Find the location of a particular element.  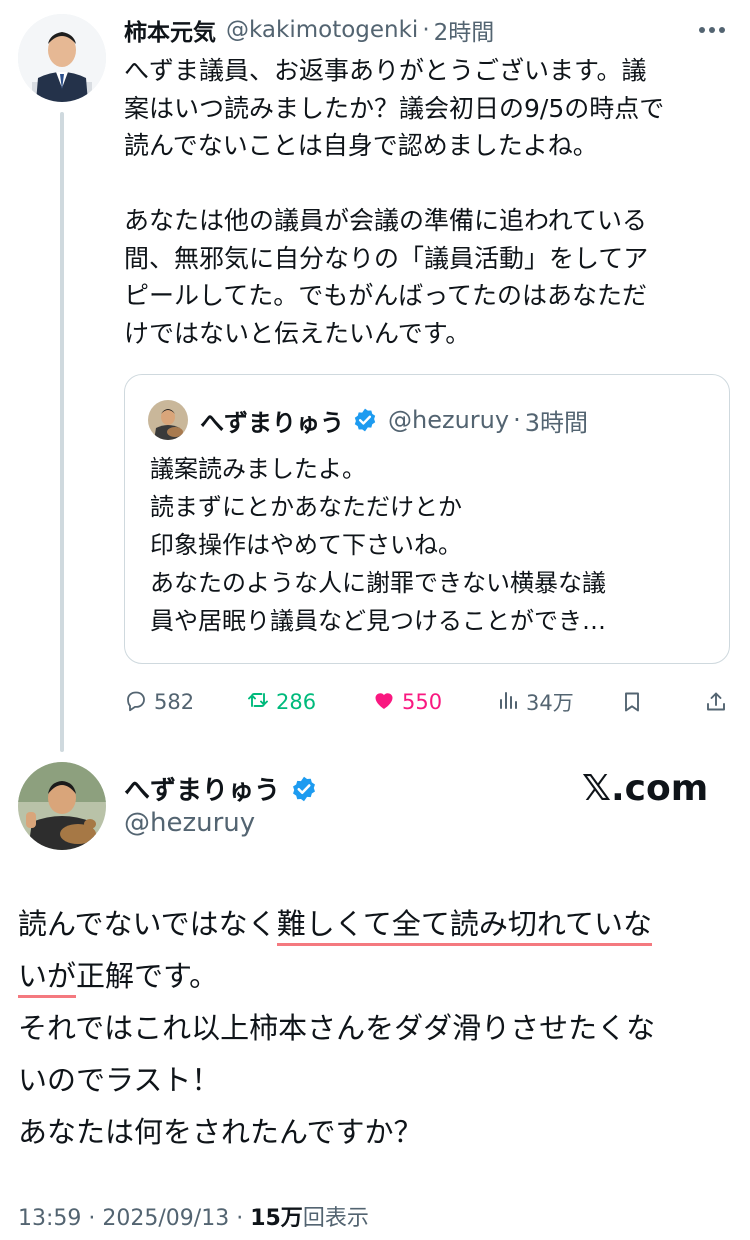

avatar-hezuru-small is located at coordinates (168, 420).